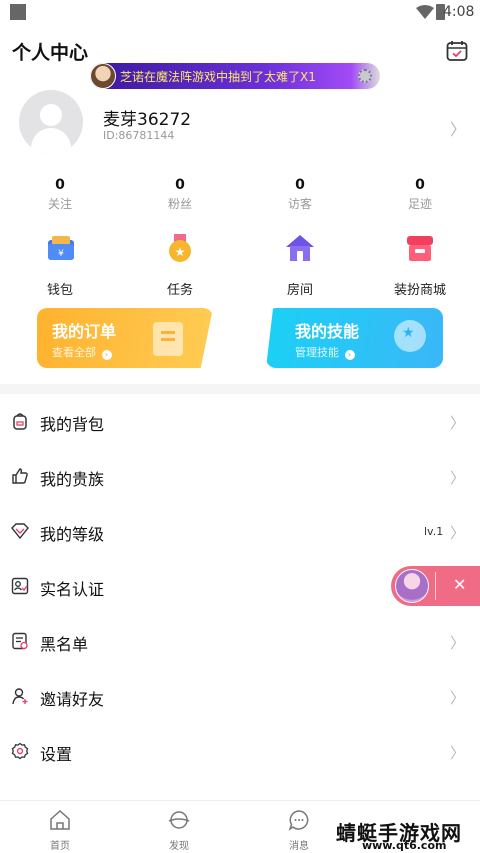 The height and width of the screenshot is (853, 480). Describe the element at coordinates (72, 479) in the screenshot. I see `menu-label: 我的贵族` at that location.